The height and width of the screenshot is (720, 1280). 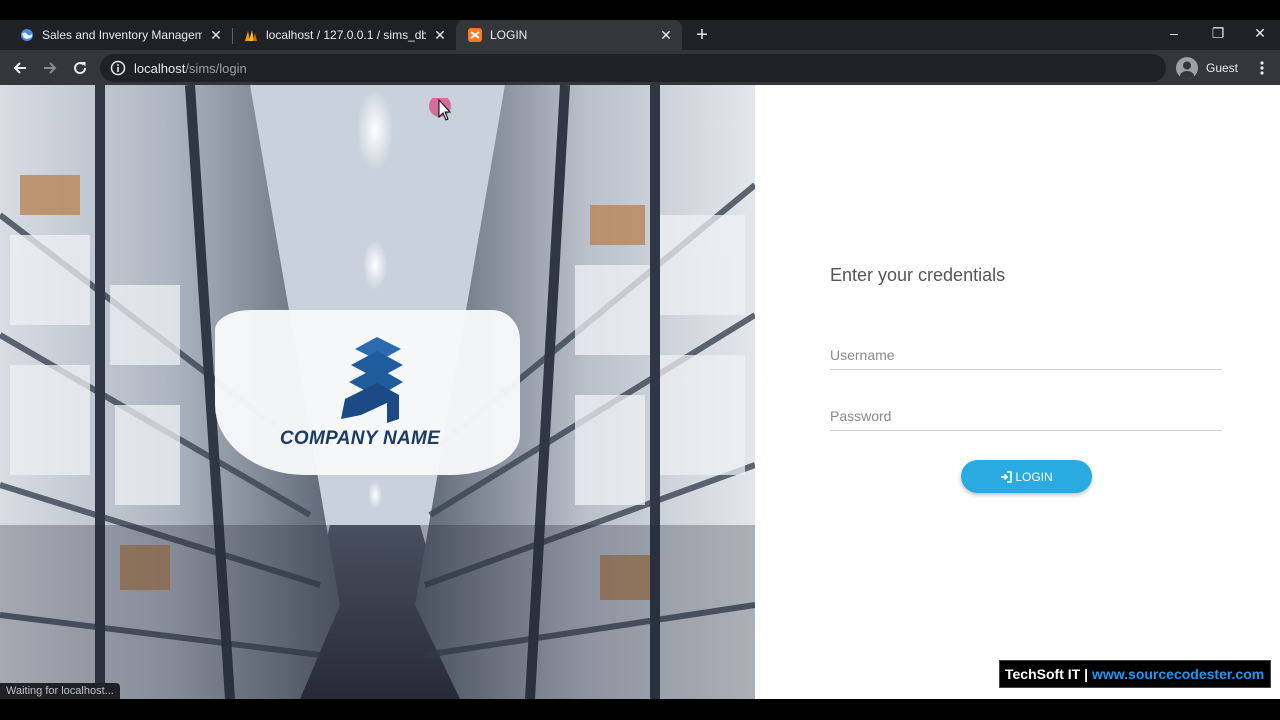 I want to click on browser-menu-button, so click(x=1262, y=67).